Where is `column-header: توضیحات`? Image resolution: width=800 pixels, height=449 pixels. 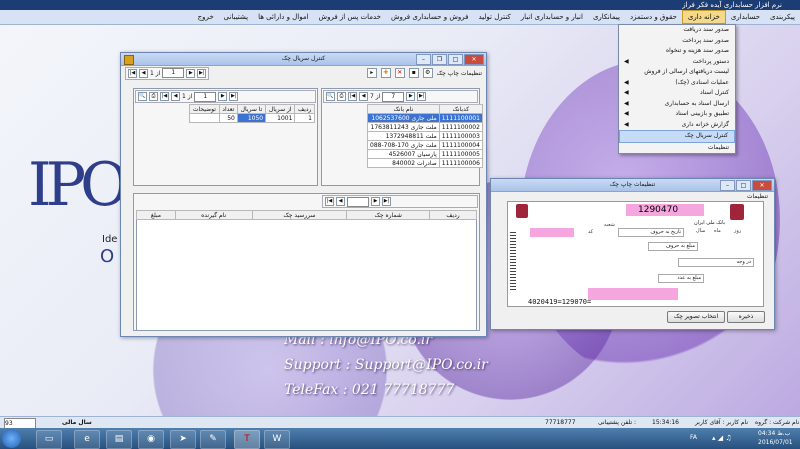 column-header: توضیحات is located at coordinates (204, 109).